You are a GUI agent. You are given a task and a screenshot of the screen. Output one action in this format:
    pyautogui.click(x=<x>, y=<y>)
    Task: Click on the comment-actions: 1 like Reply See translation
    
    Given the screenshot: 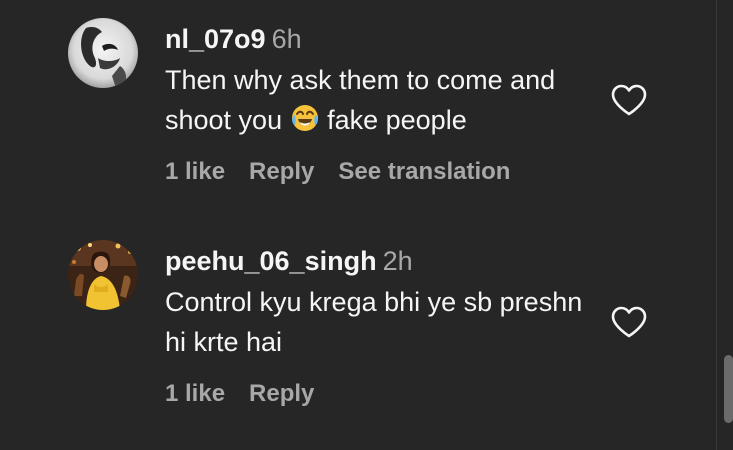 What is the action you would take?
    pyautogui.click(x=349, y=172)
    